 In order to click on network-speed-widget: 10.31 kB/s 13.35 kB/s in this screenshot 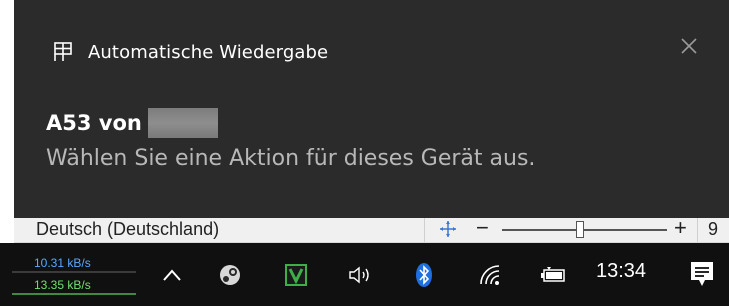, I will do `click(74, 274)`.